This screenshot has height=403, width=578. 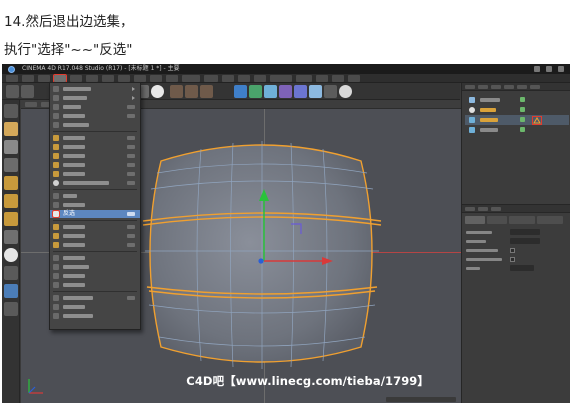 What do you see at coordinates (11, 255) in the screenshot?
I see `soft-selection-icon` at bounding box center [11, 255].